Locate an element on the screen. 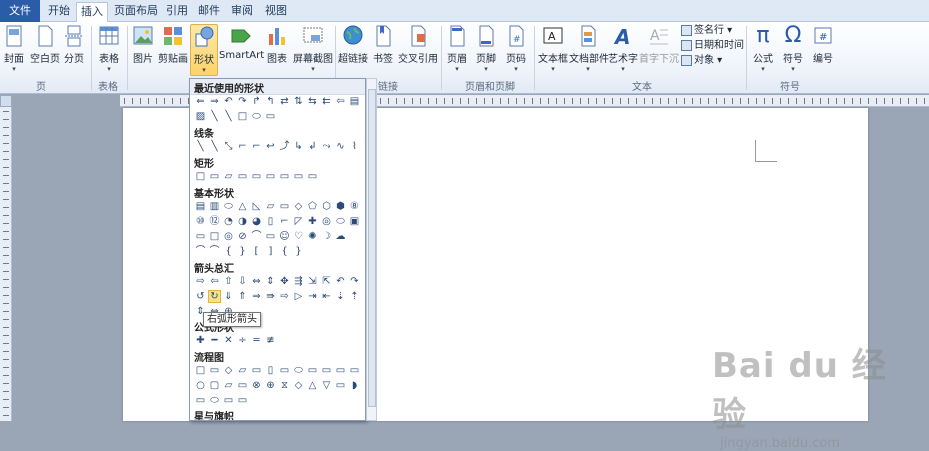  shape-option: ⇓ is located at coordinates (228, 296).